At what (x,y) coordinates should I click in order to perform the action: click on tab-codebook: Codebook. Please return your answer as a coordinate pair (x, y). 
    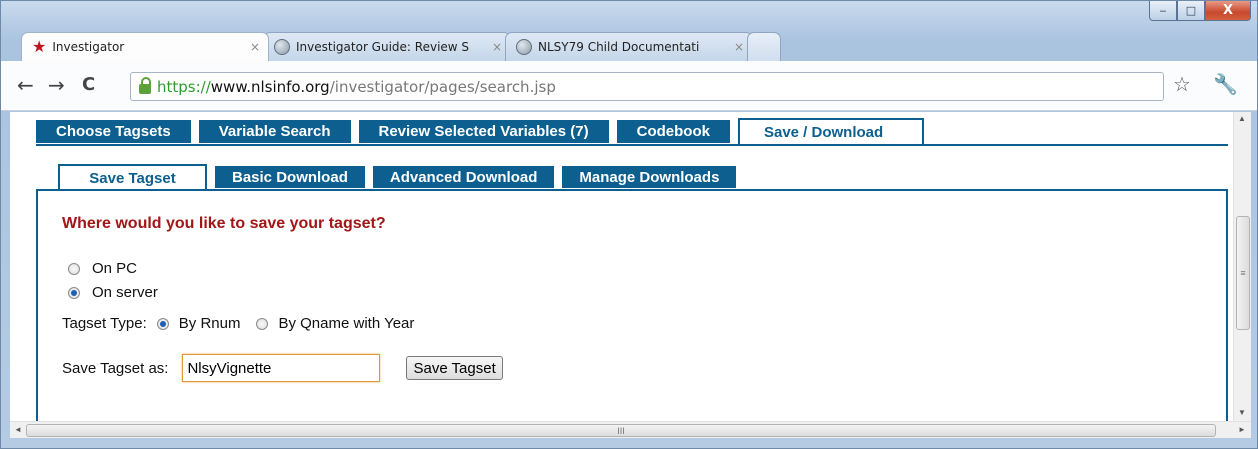
    Looking at the image, I should click on (673, 131).